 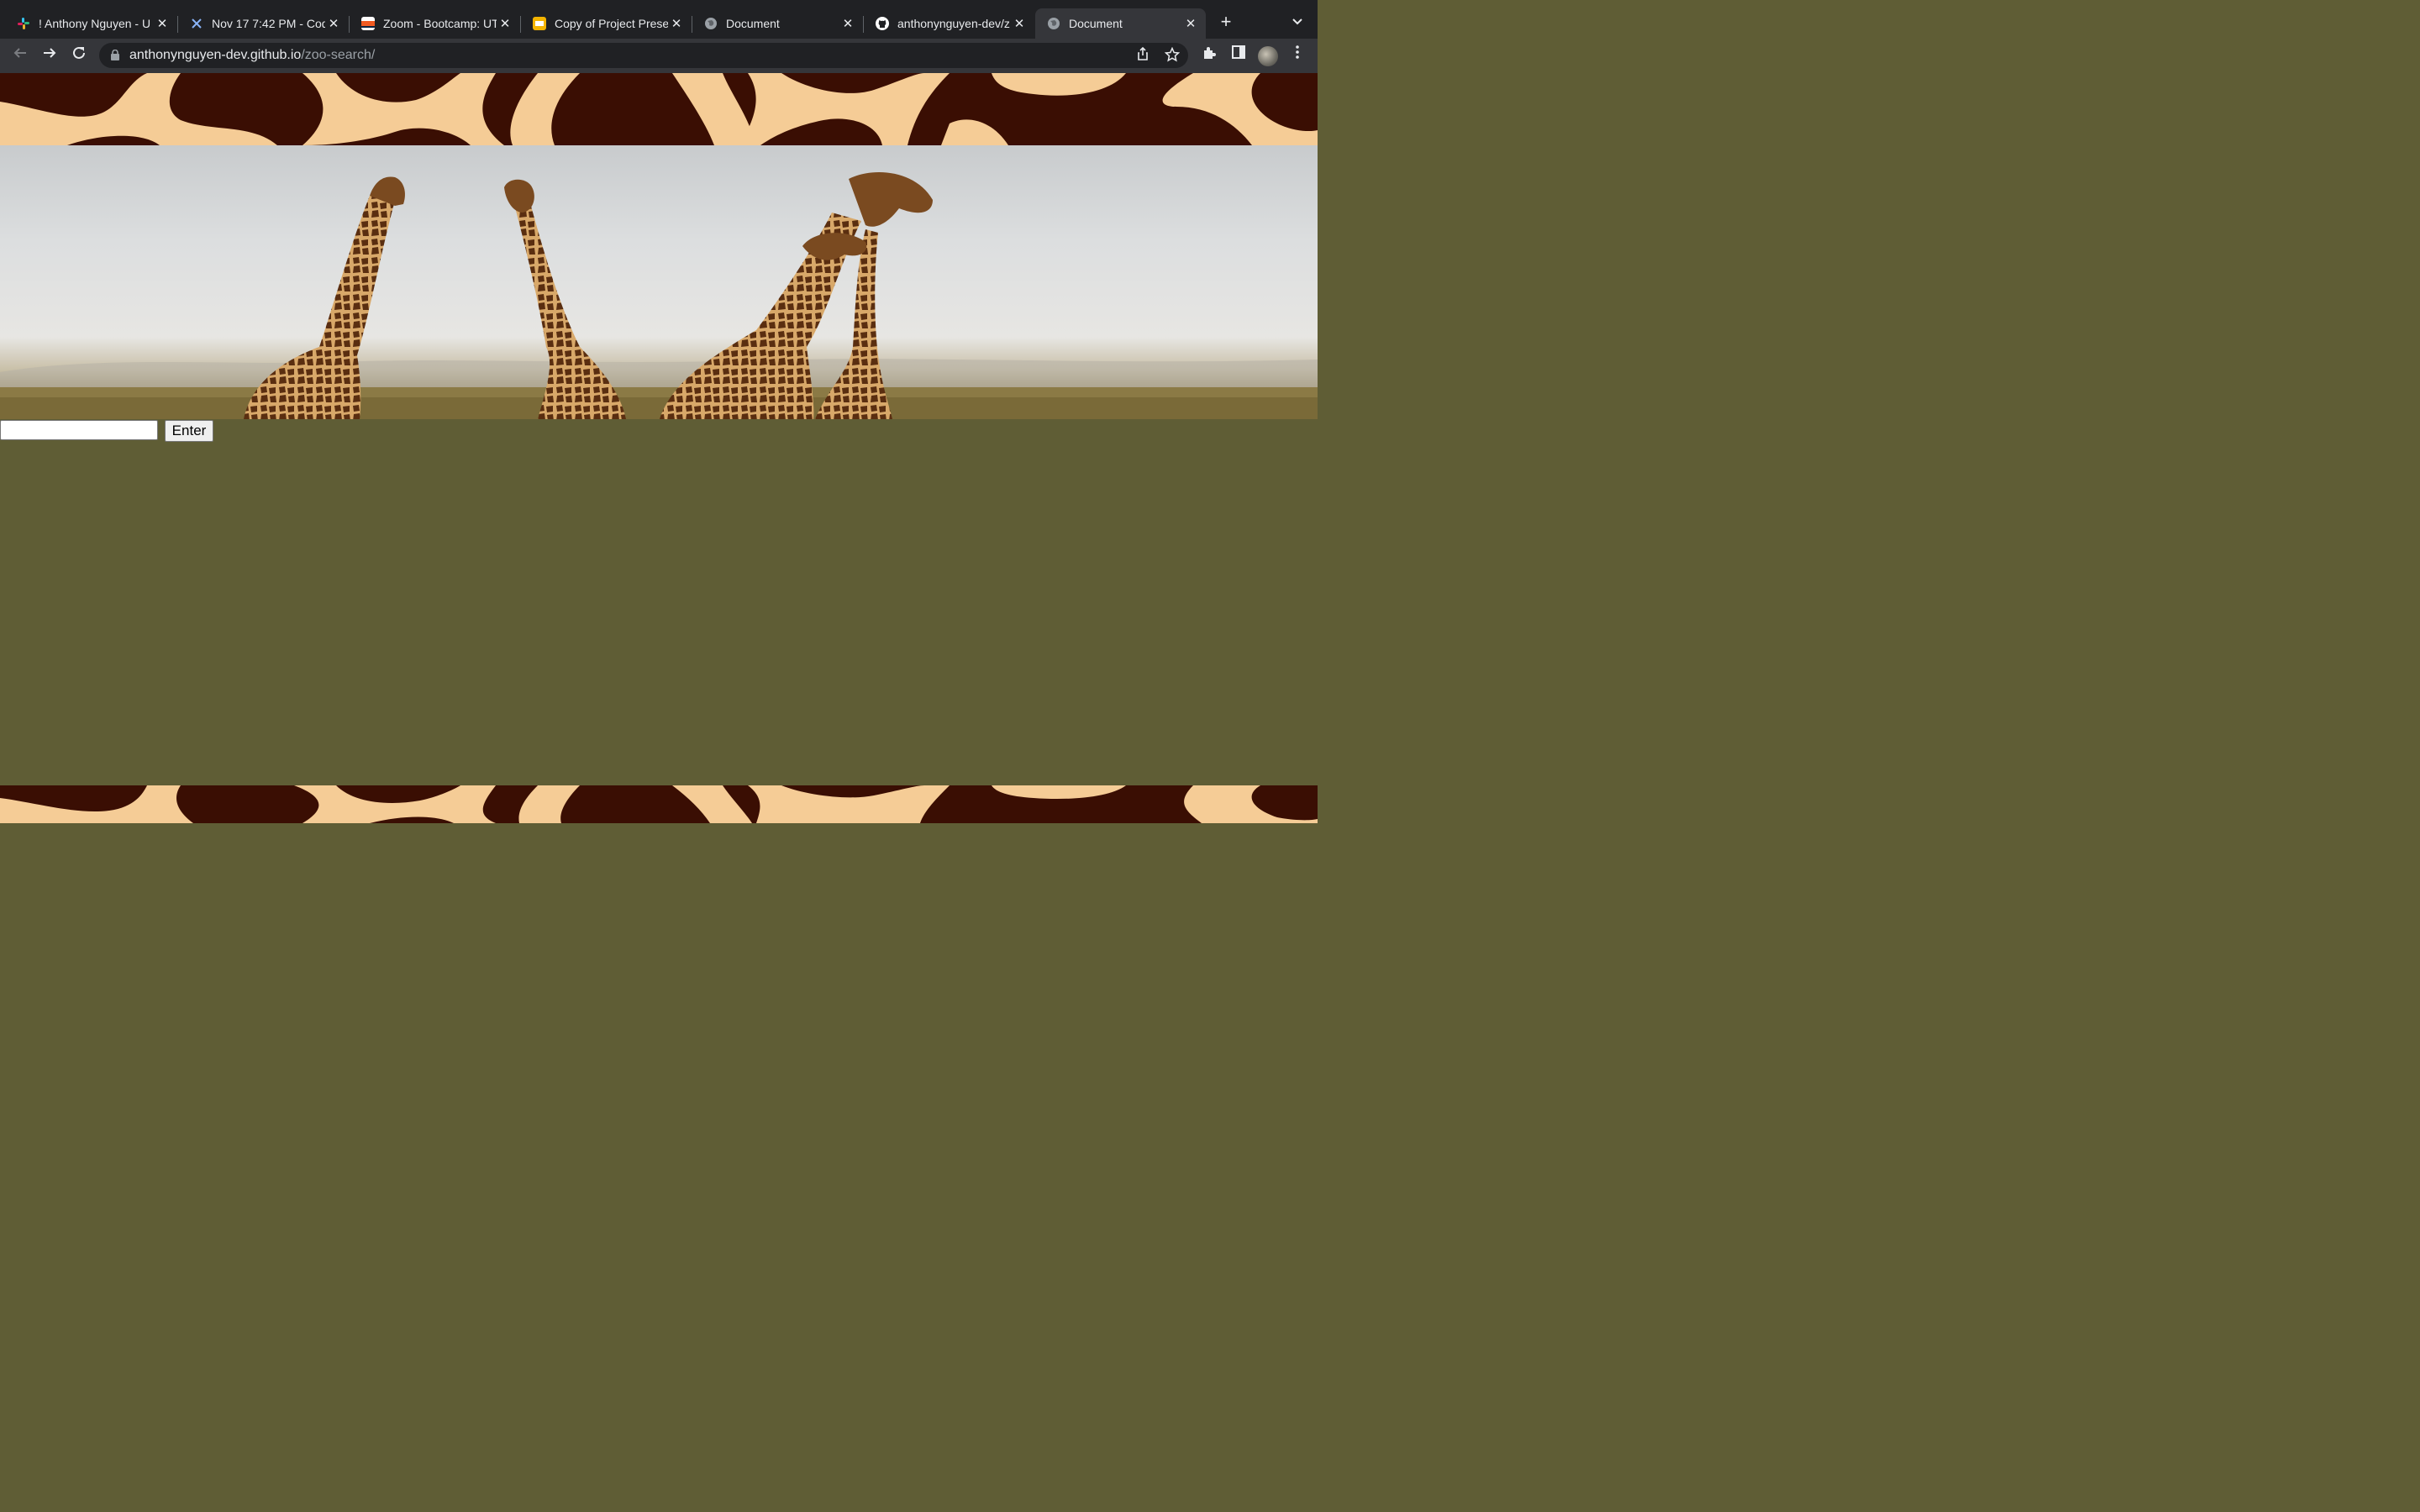 What do you see at coordinates (1297, 23) in the screenshot?
I see `chevron-down-icon` at bounding box center [1297, 23].